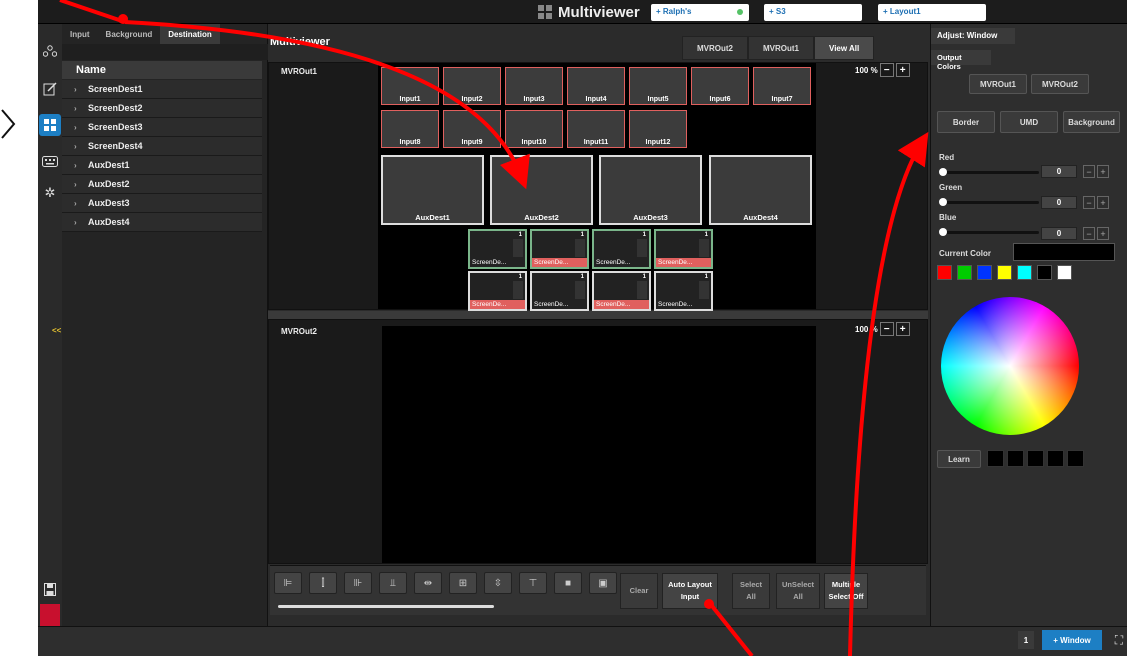  I want to click on tab-mvrout2: MVROut2, so click(715, 48).